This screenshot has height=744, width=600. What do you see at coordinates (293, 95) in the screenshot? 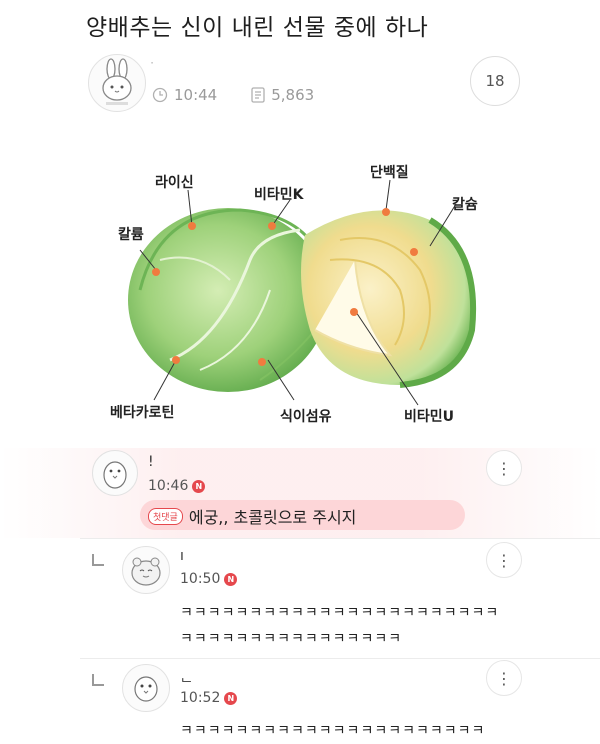
I see `post-views: 5,863` at bounding box center [293, 95].